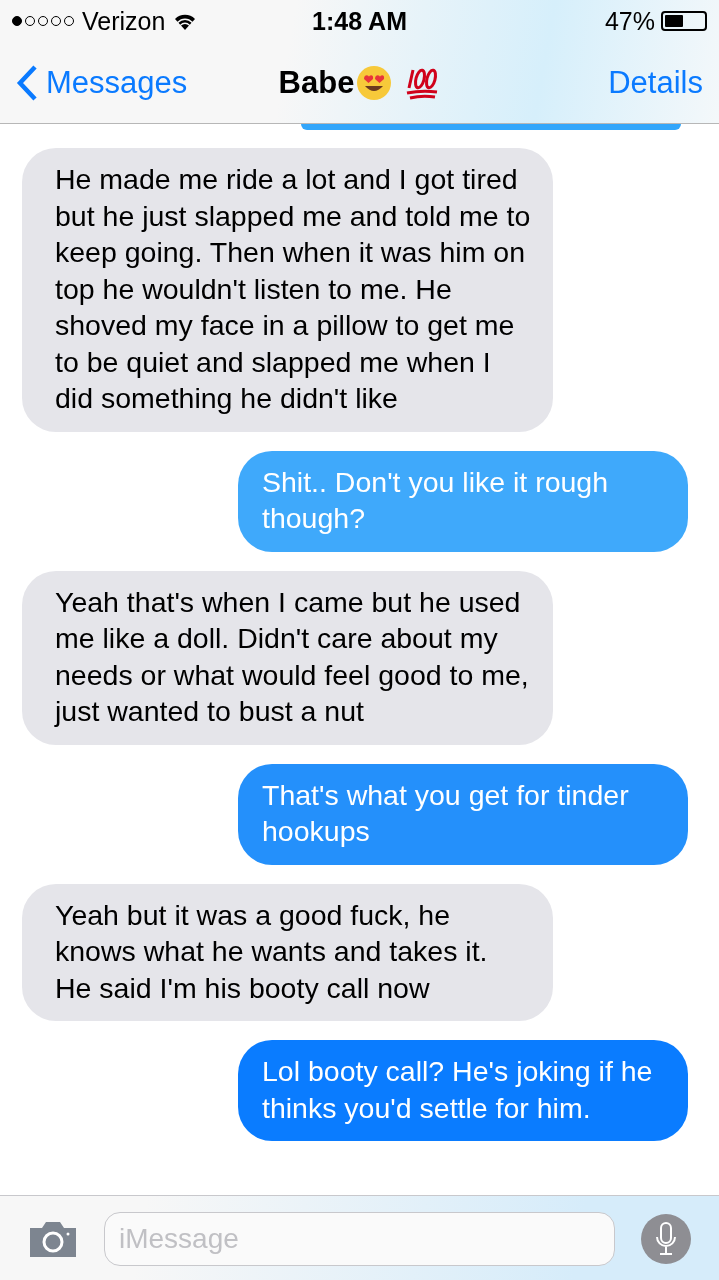 The image size is (719, 1280). Describe the element at coordinates (463, 501) in the screenshot. I see `sent-message: Shit.. Don't you like it rough though?` at that location.